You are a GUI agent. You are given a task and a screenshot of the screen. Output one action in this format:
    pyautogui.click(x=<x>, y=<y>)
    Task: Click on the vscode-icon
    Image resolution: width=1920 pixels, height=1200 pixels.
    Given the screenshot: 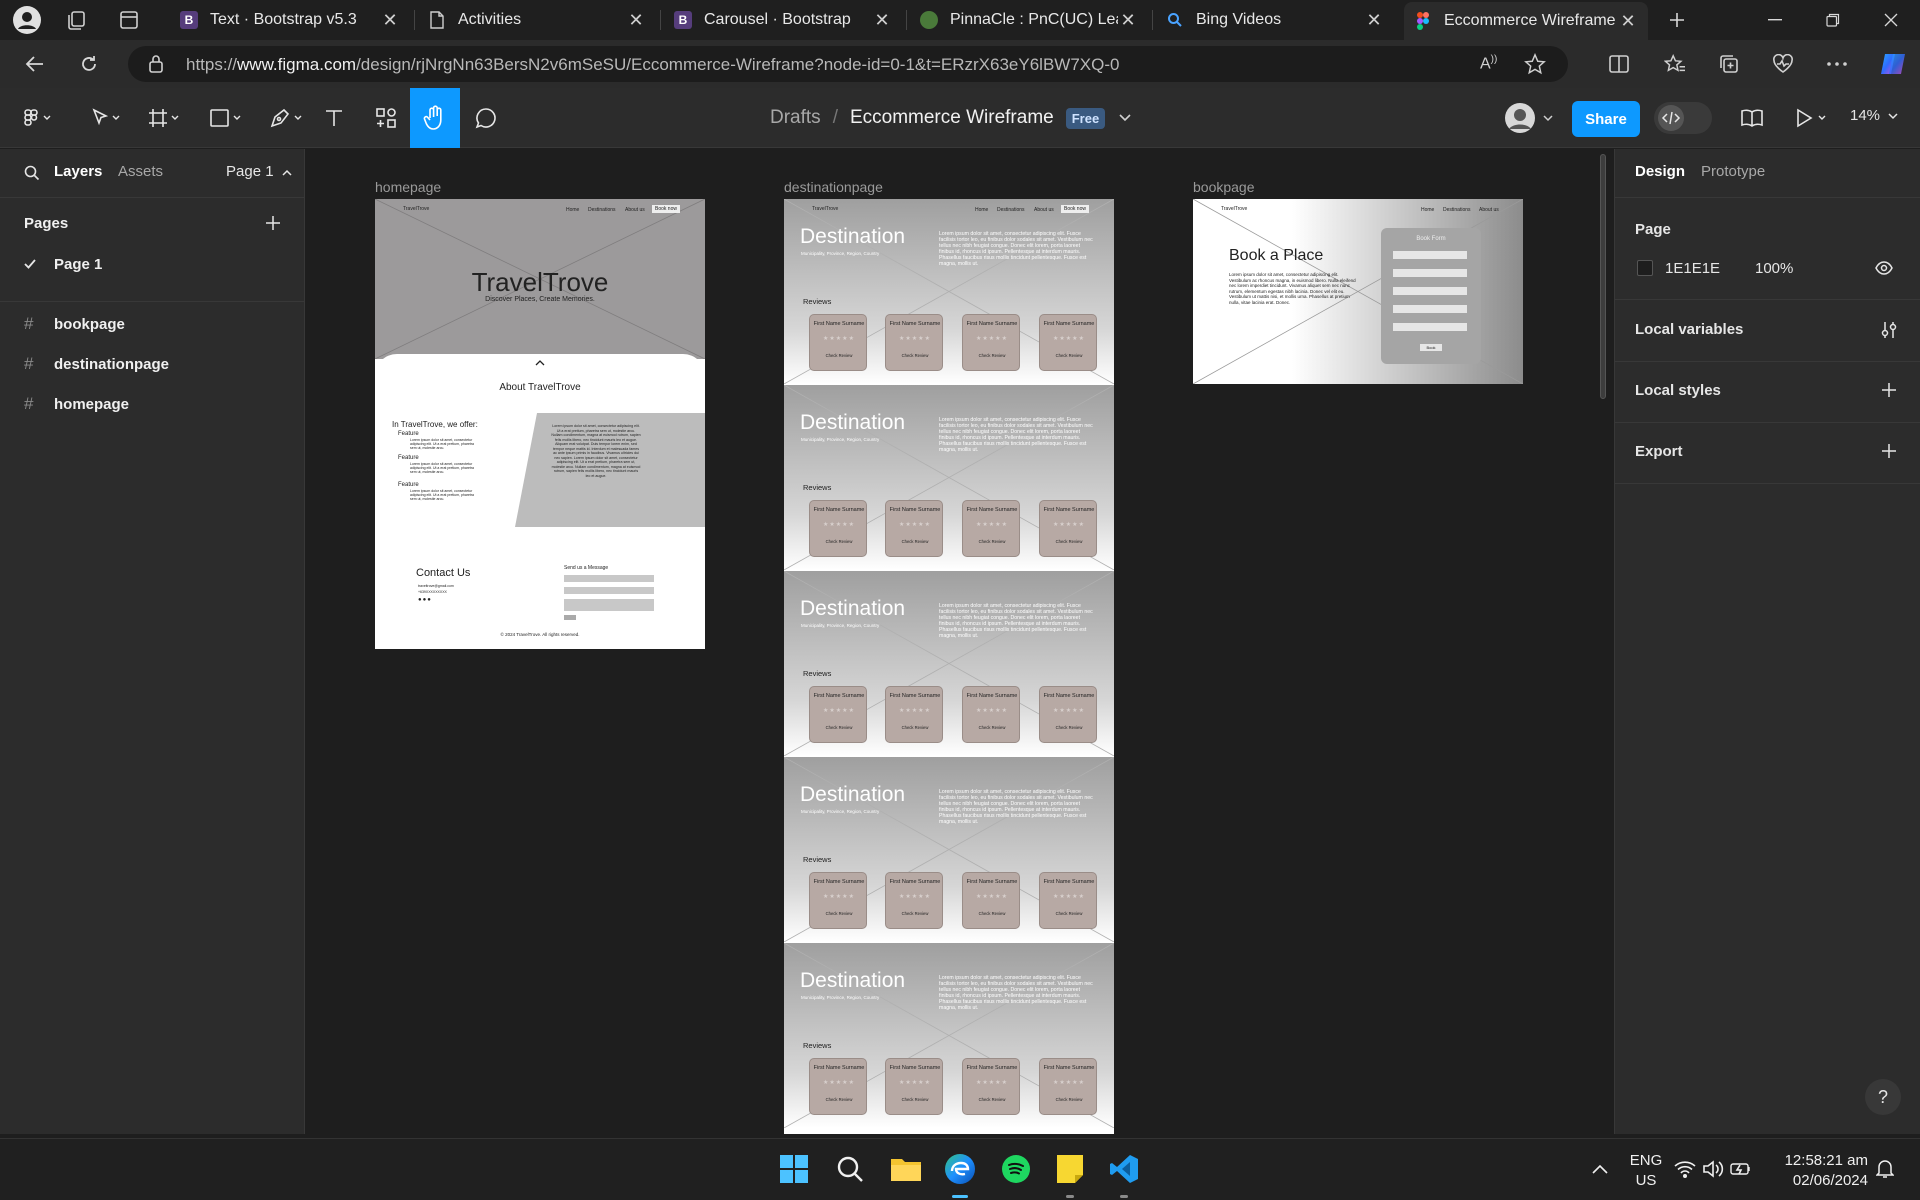 What is the action you would take?
    pyautogui.click(x=1124, y=1169)
    